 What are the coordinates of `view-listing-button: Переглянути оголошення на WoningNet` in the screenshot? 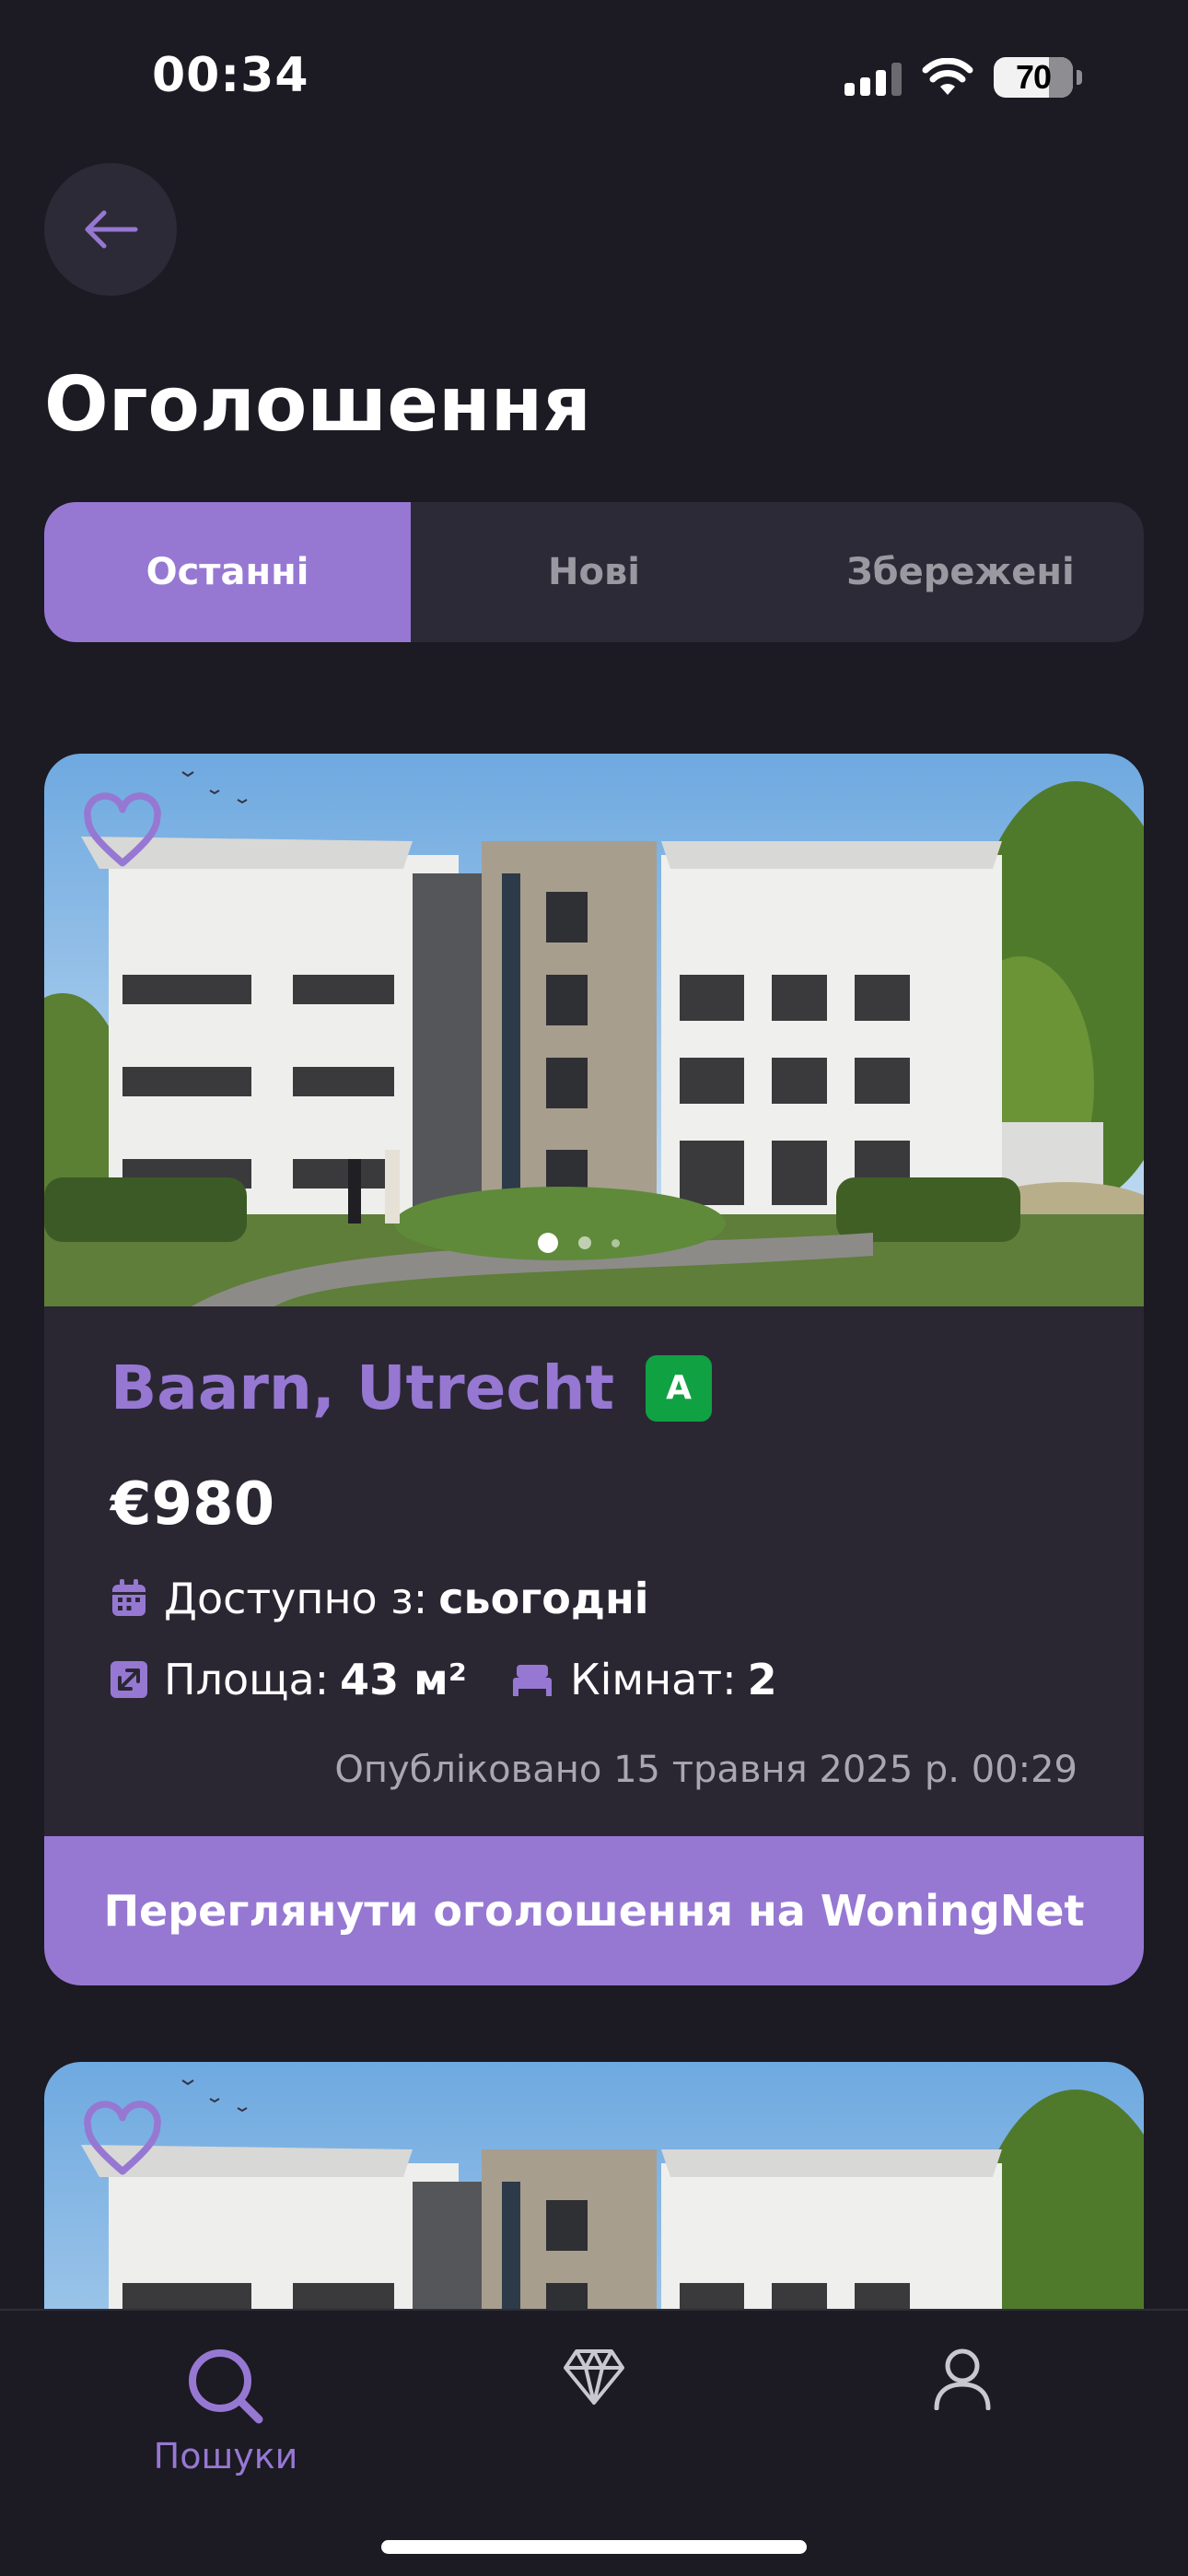 It's located at (594, 1910).